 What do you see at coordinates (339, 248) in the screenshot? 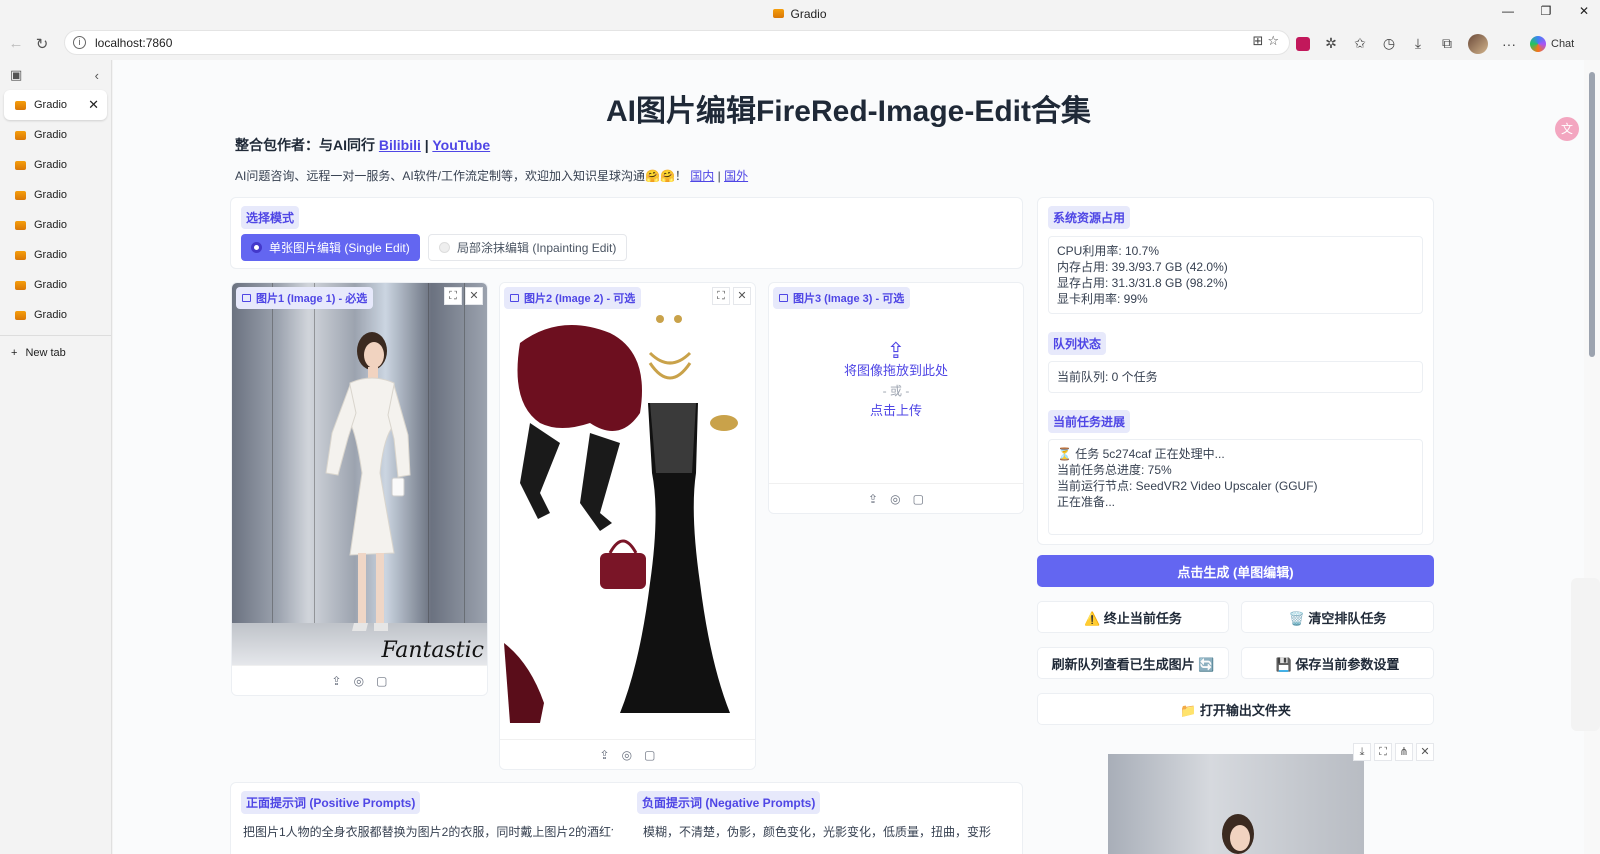
I see `mode-single-label: 单张图片编辑 (Single Edit)` at bounding box center [339, 248].